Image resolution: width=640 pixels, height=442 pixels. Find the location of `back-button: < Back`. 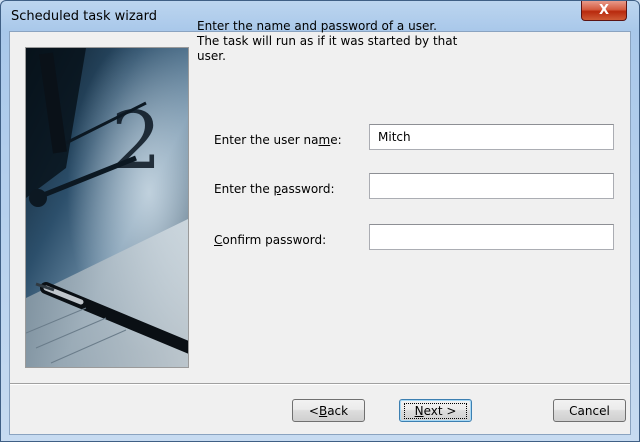

back-button: < Back is located at coordinates (328, 410).